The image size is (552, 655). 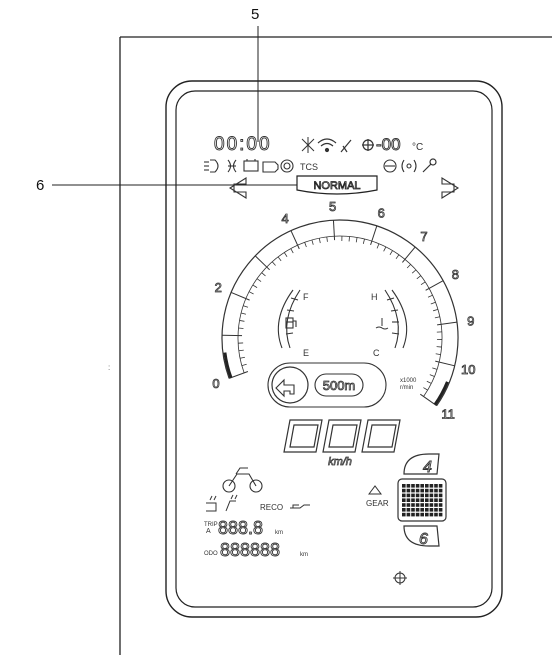 What do you see at coordinates (374, 297) in the screenshot?
I see `temp-hot-label: H` at bounding box center [374, 297].